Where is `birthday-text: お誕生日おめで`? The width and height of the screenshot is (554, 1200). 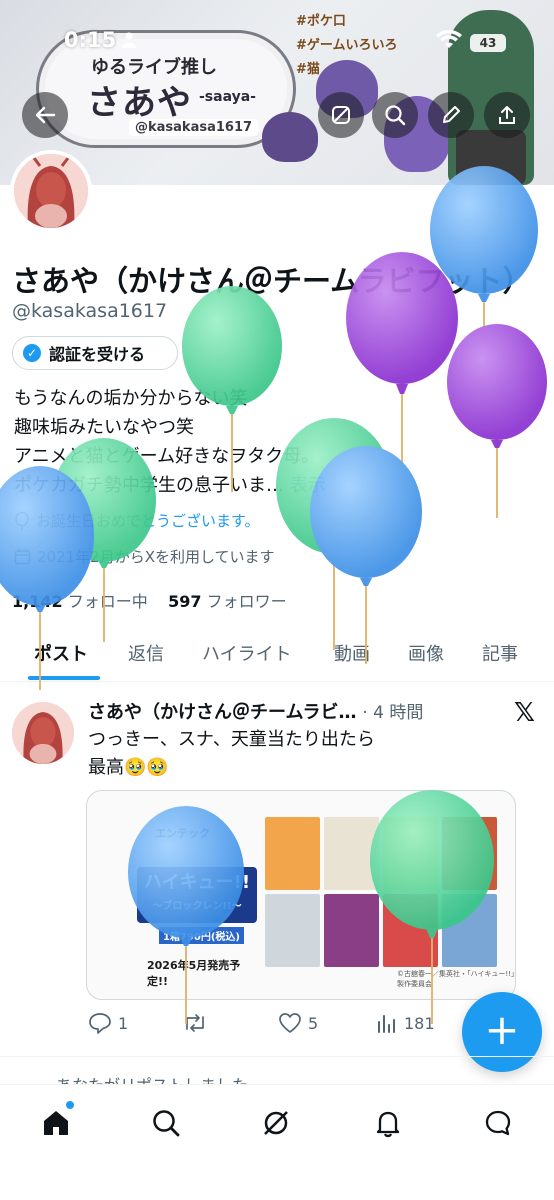
birthday-text: お誕生日おめで is located at coordinates (89, 521).